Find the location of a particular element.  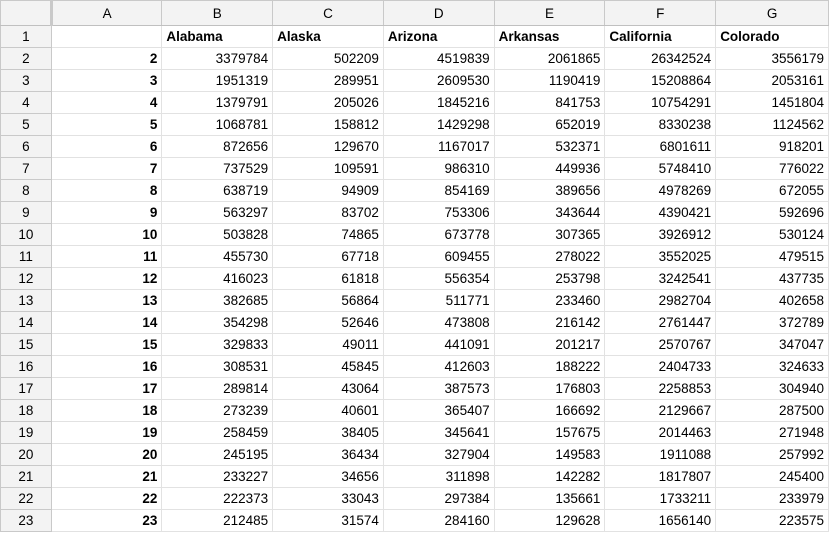

cell-c15: 49011 is located at coordinates (328, 344).